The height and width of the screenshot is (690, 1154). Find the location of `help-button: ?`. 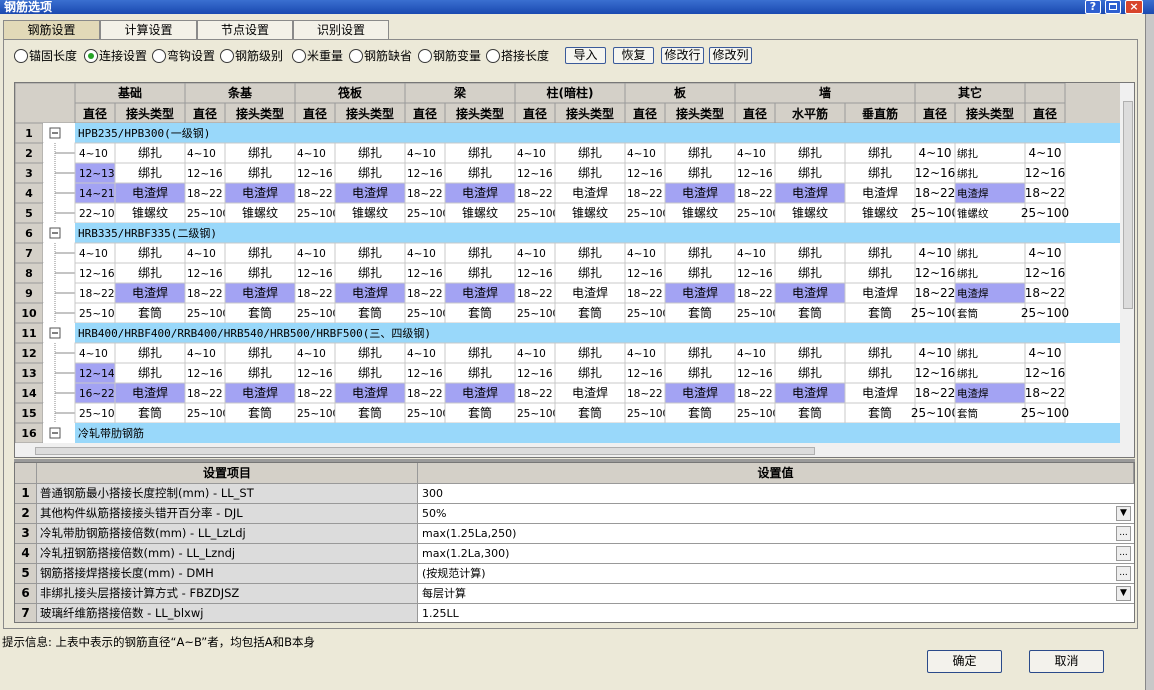

help-button: ? is located at coordinates (1093, 7).